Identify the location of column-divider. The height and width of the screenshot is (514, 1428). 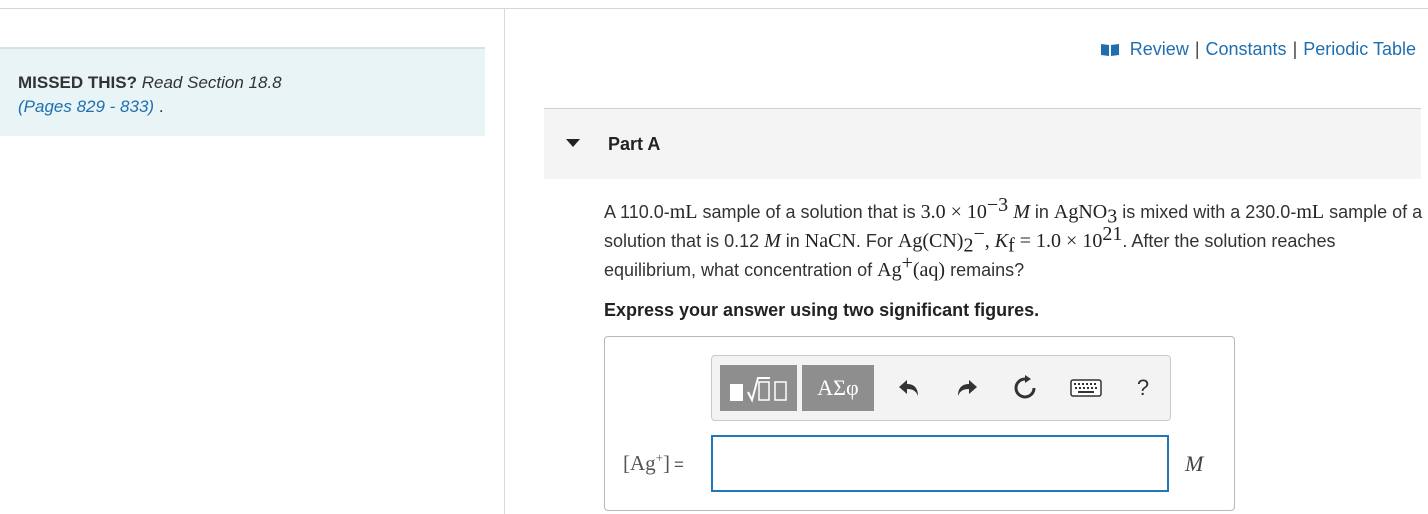
(504, 261).